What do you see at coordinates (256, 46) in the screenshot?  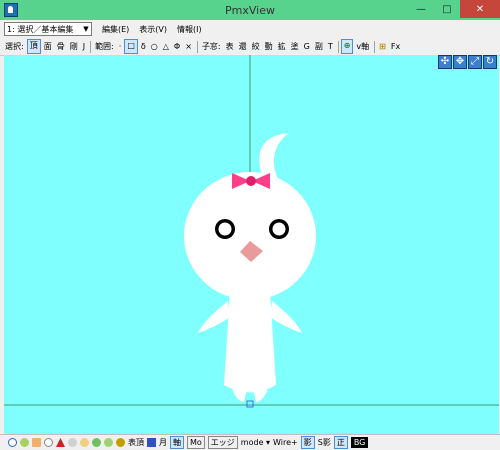 I see `child-filter-button: 絞` at bounding box center [256, 46].